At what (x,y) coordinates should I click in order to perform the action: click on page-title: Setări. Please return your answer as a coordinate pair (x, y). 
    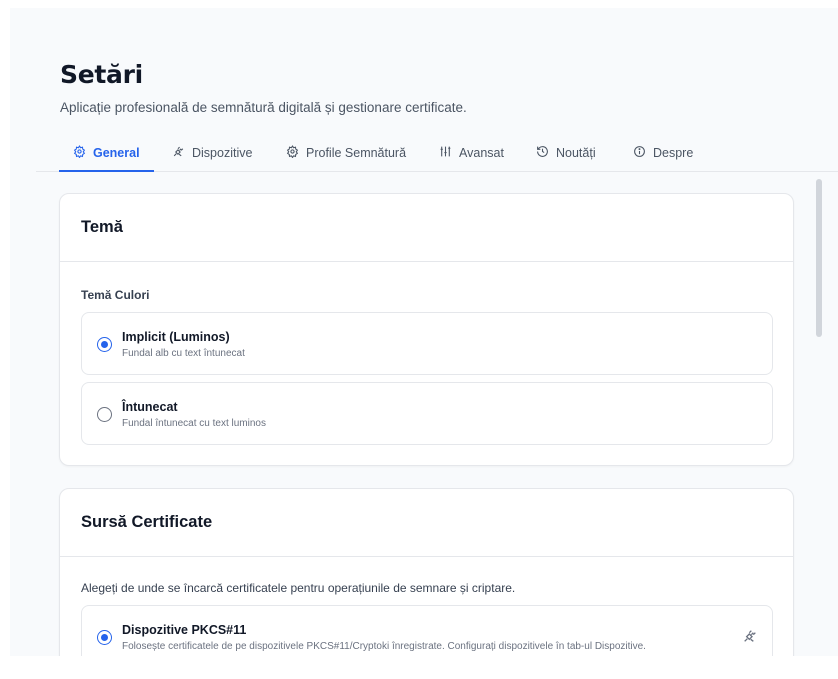
    Looking at the image, I should click on (101, 74).